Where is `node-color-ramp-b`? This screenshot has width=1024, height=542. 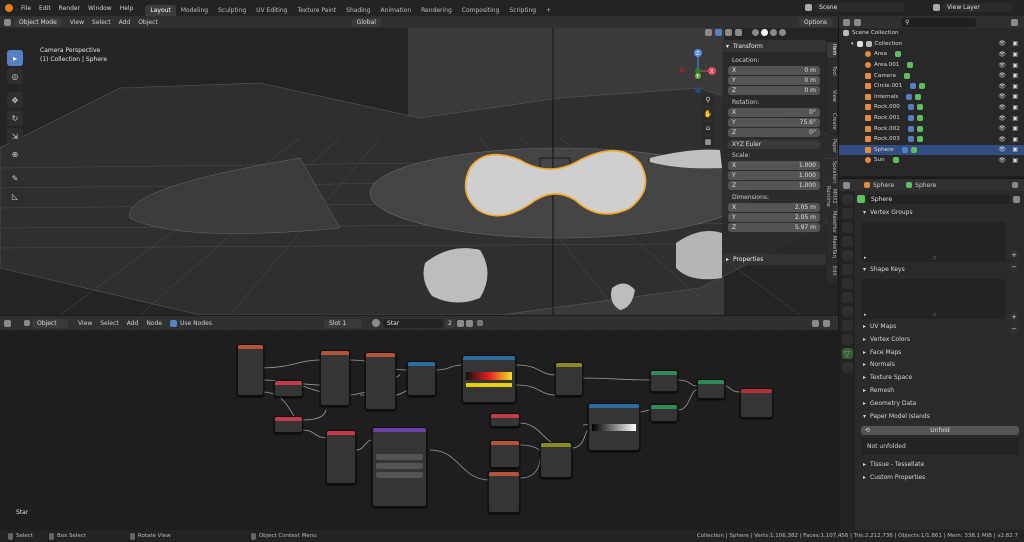 node-color-ramp-b is located at coordinates (614, 427).